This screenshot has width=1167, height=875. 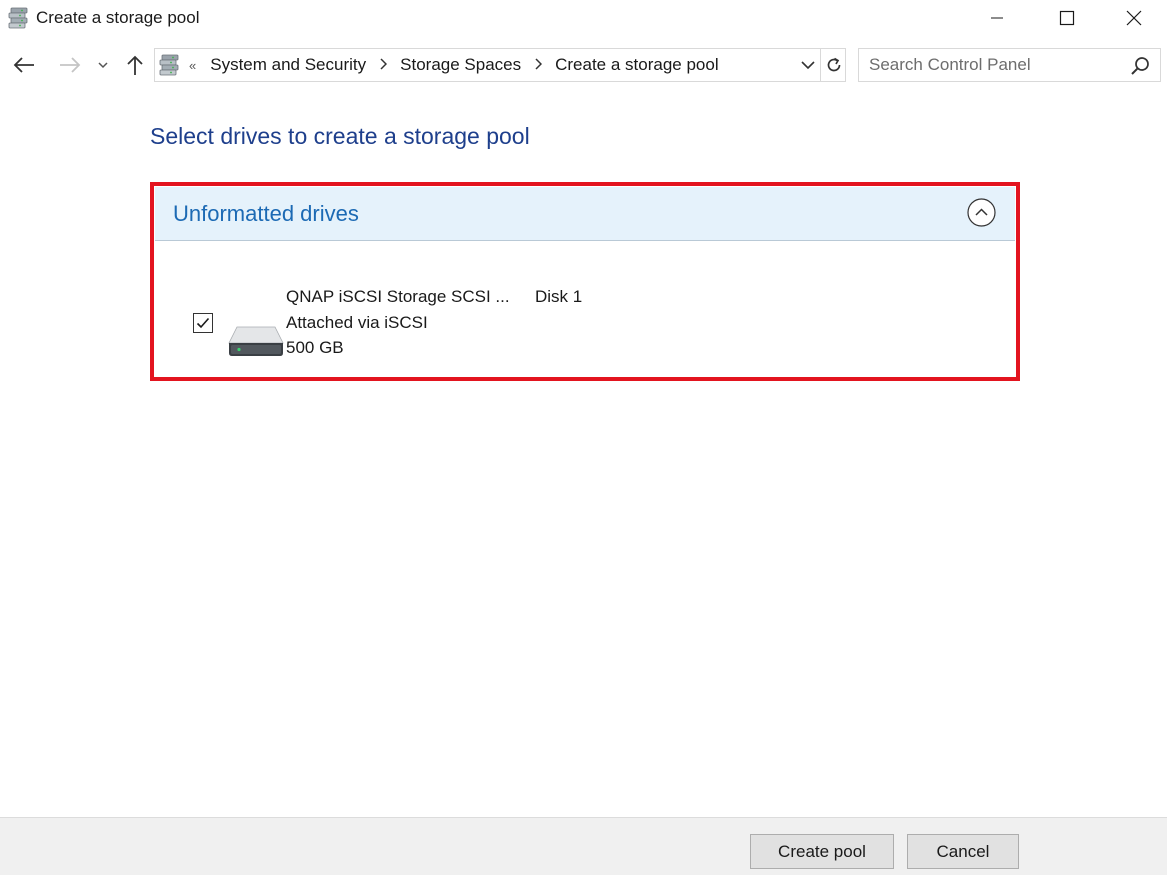 What do you see at coordinates (585, 214) in the screenshot?
I see `group-header: Unformatted drives` at bounding box center [585, 214].